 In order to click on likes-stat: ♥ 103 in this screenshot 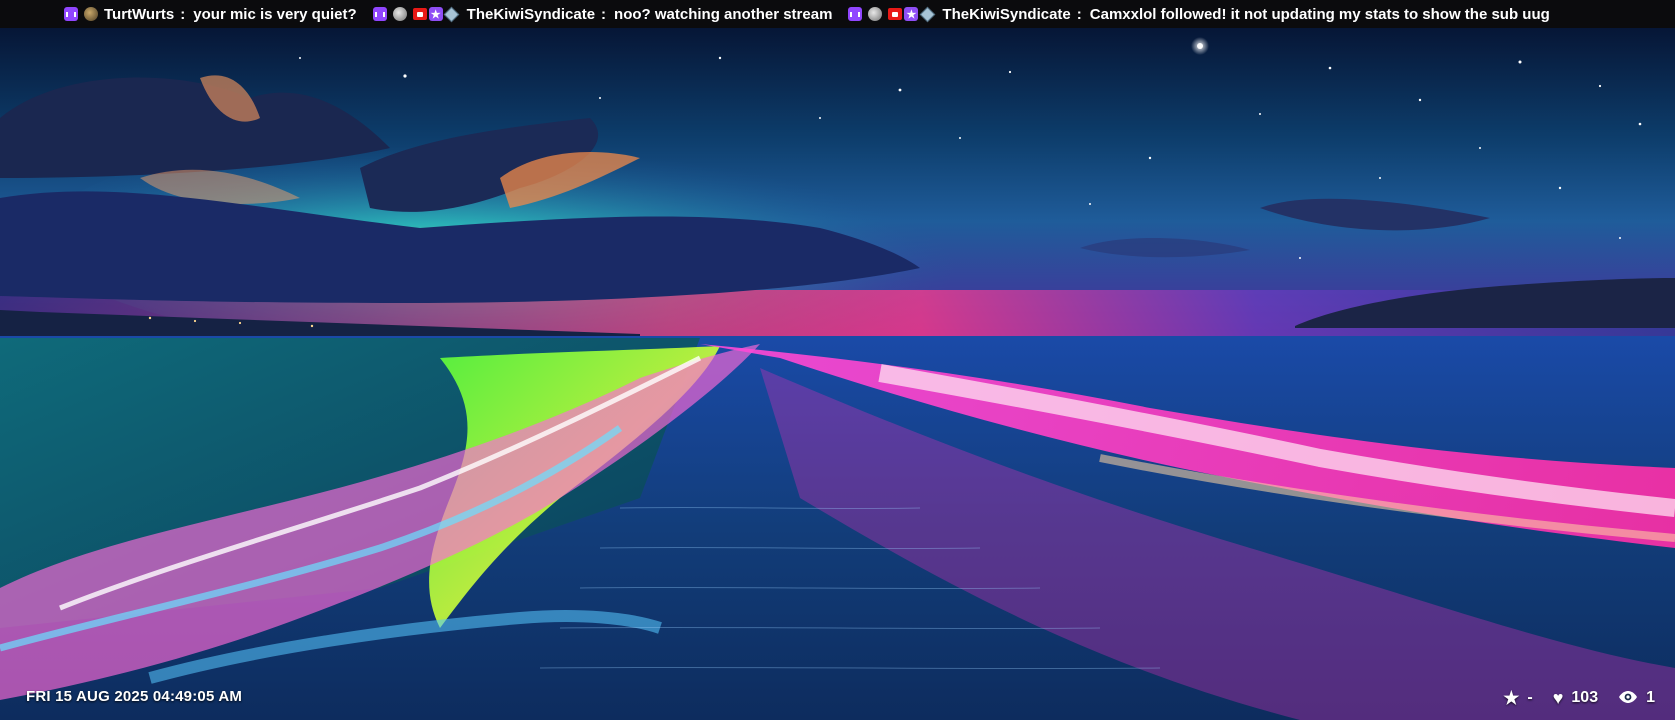, I will do `click(1575, 698)`.